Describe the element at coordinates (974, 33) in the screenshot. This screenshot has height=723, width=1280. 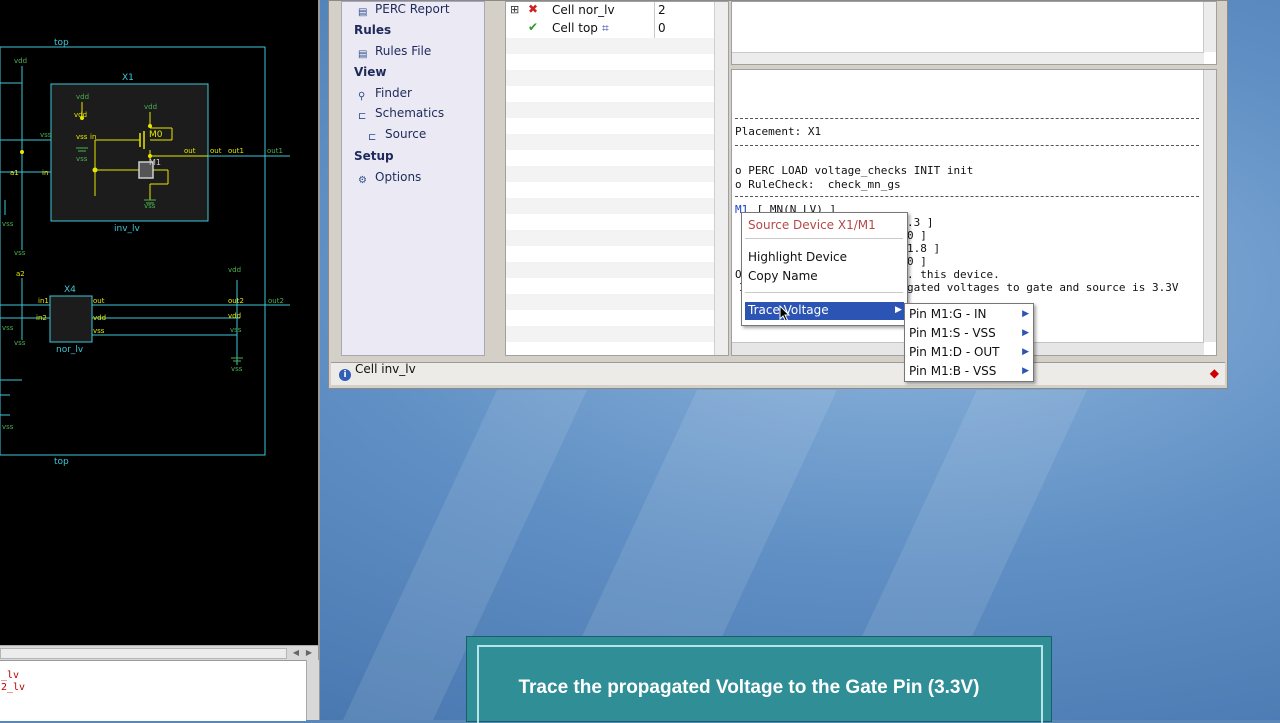
I see `details-top-pane` at that location.